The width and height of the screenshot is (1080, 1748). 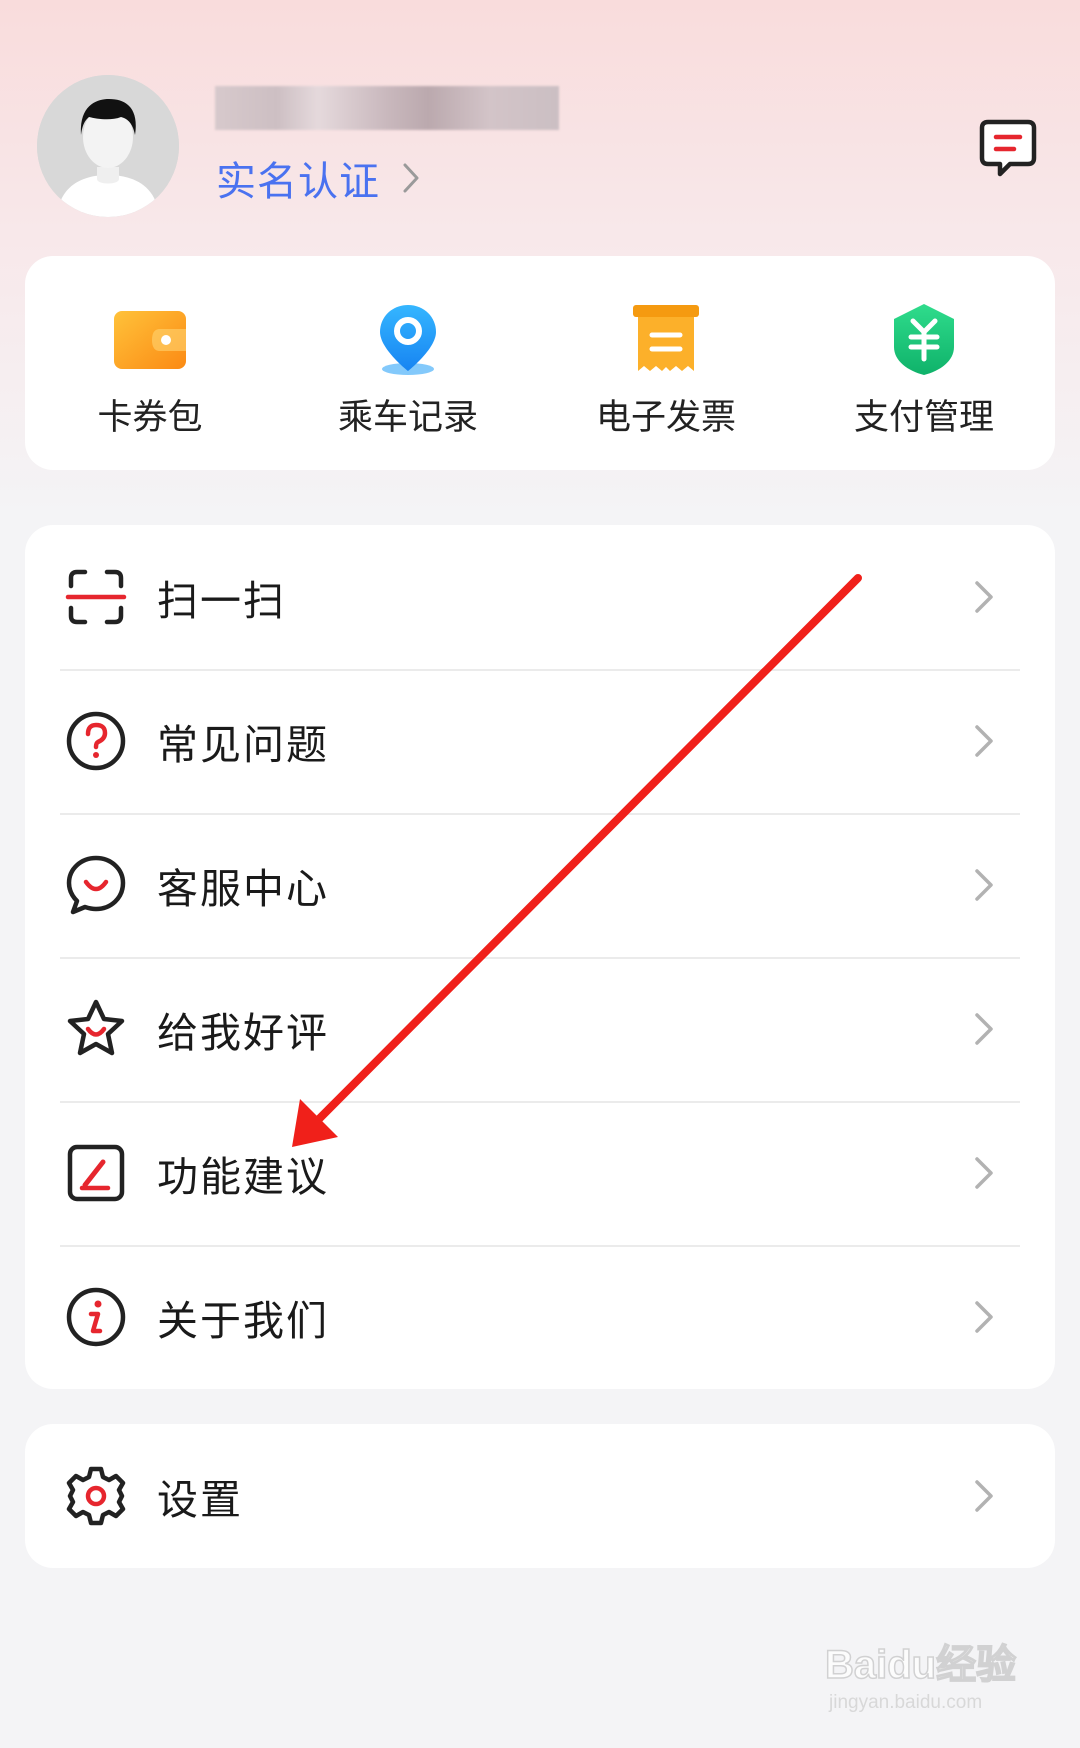 What do you see at coordinates (150, 340) in the screenshot?
I see `wallet-icon` at bounding box center [150, 340].